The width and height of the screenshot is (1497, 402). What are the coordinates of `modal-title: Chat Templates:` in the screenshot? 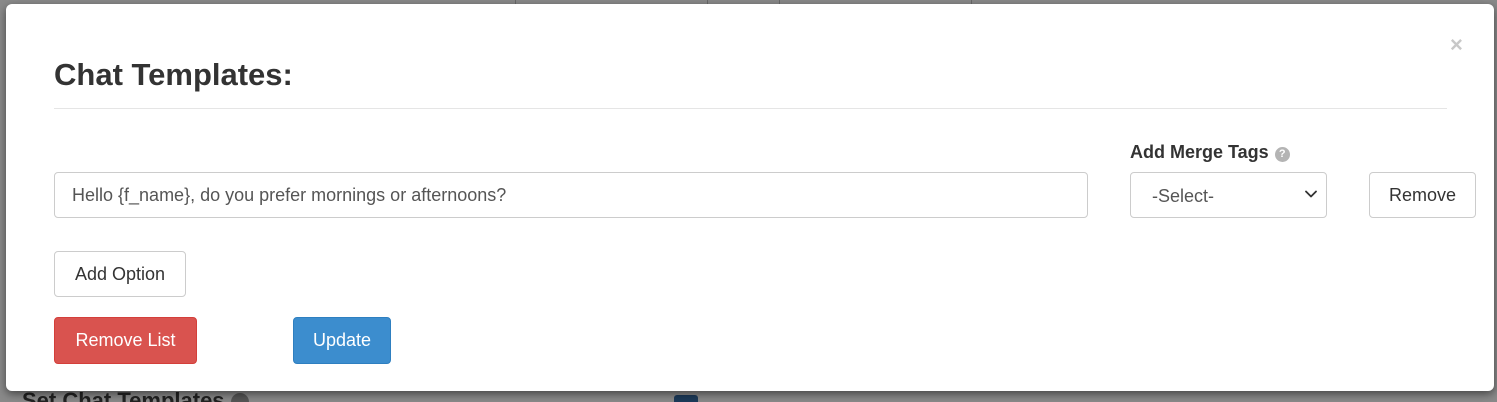 It's located at (173, 74).